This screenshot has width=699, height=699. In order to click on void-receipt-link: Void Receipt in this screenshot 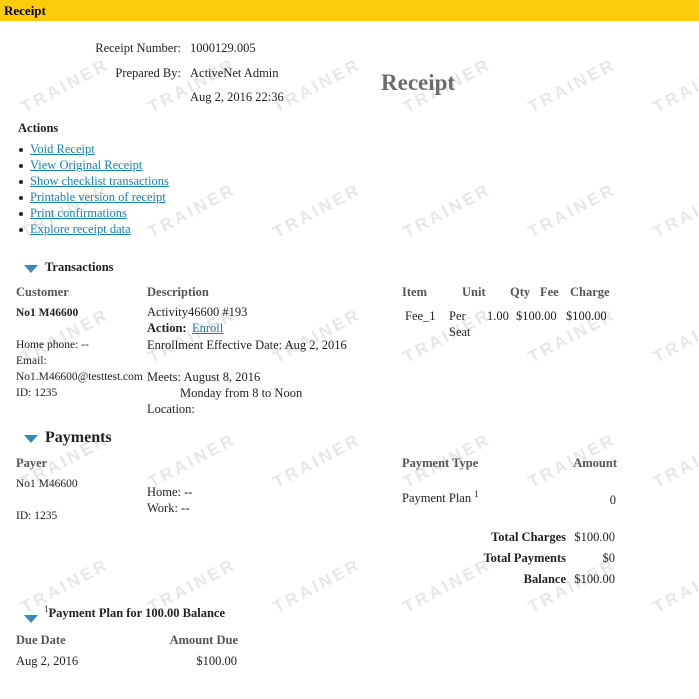, I will do `click(62, 149)`.